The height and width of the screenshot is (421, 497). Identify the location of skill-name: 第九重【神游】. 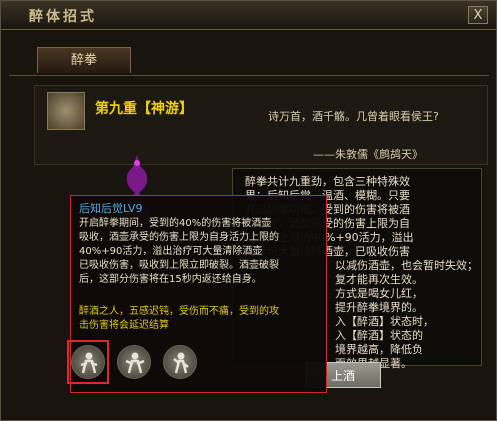
(144, 109).